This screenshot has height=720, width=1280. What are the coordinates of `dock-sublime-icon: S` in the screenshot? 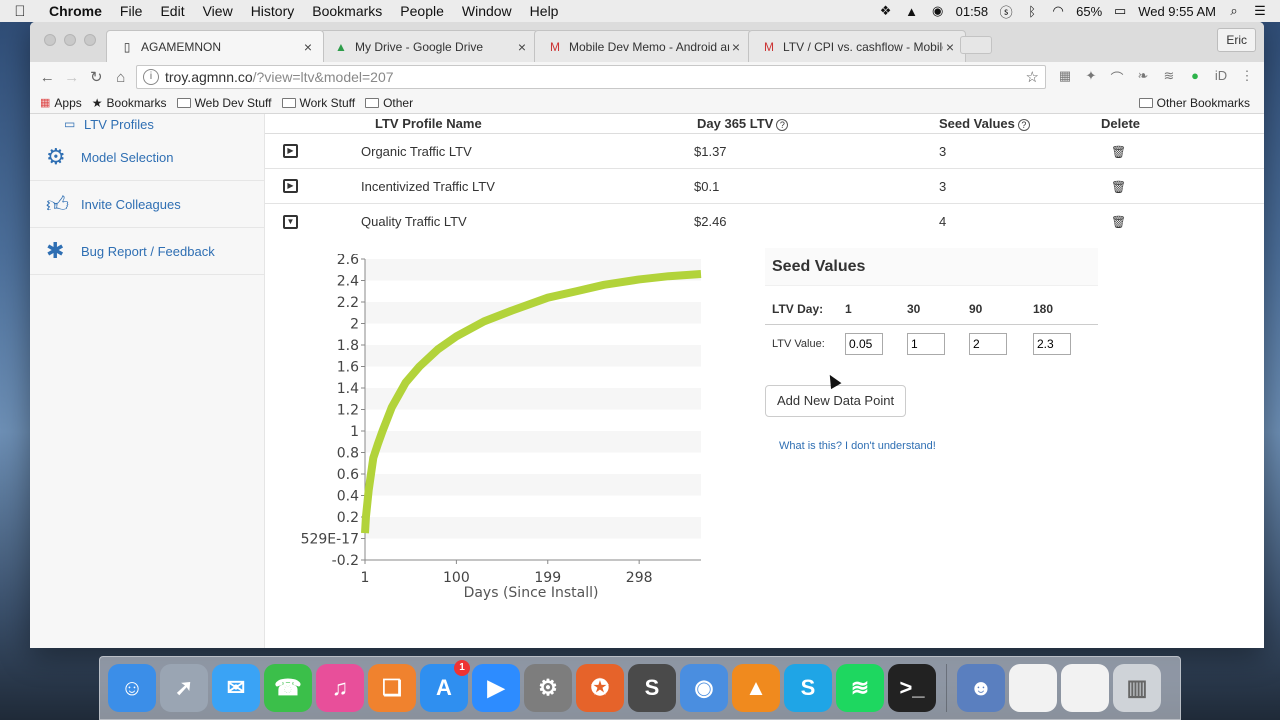 It's located at (652, 688).